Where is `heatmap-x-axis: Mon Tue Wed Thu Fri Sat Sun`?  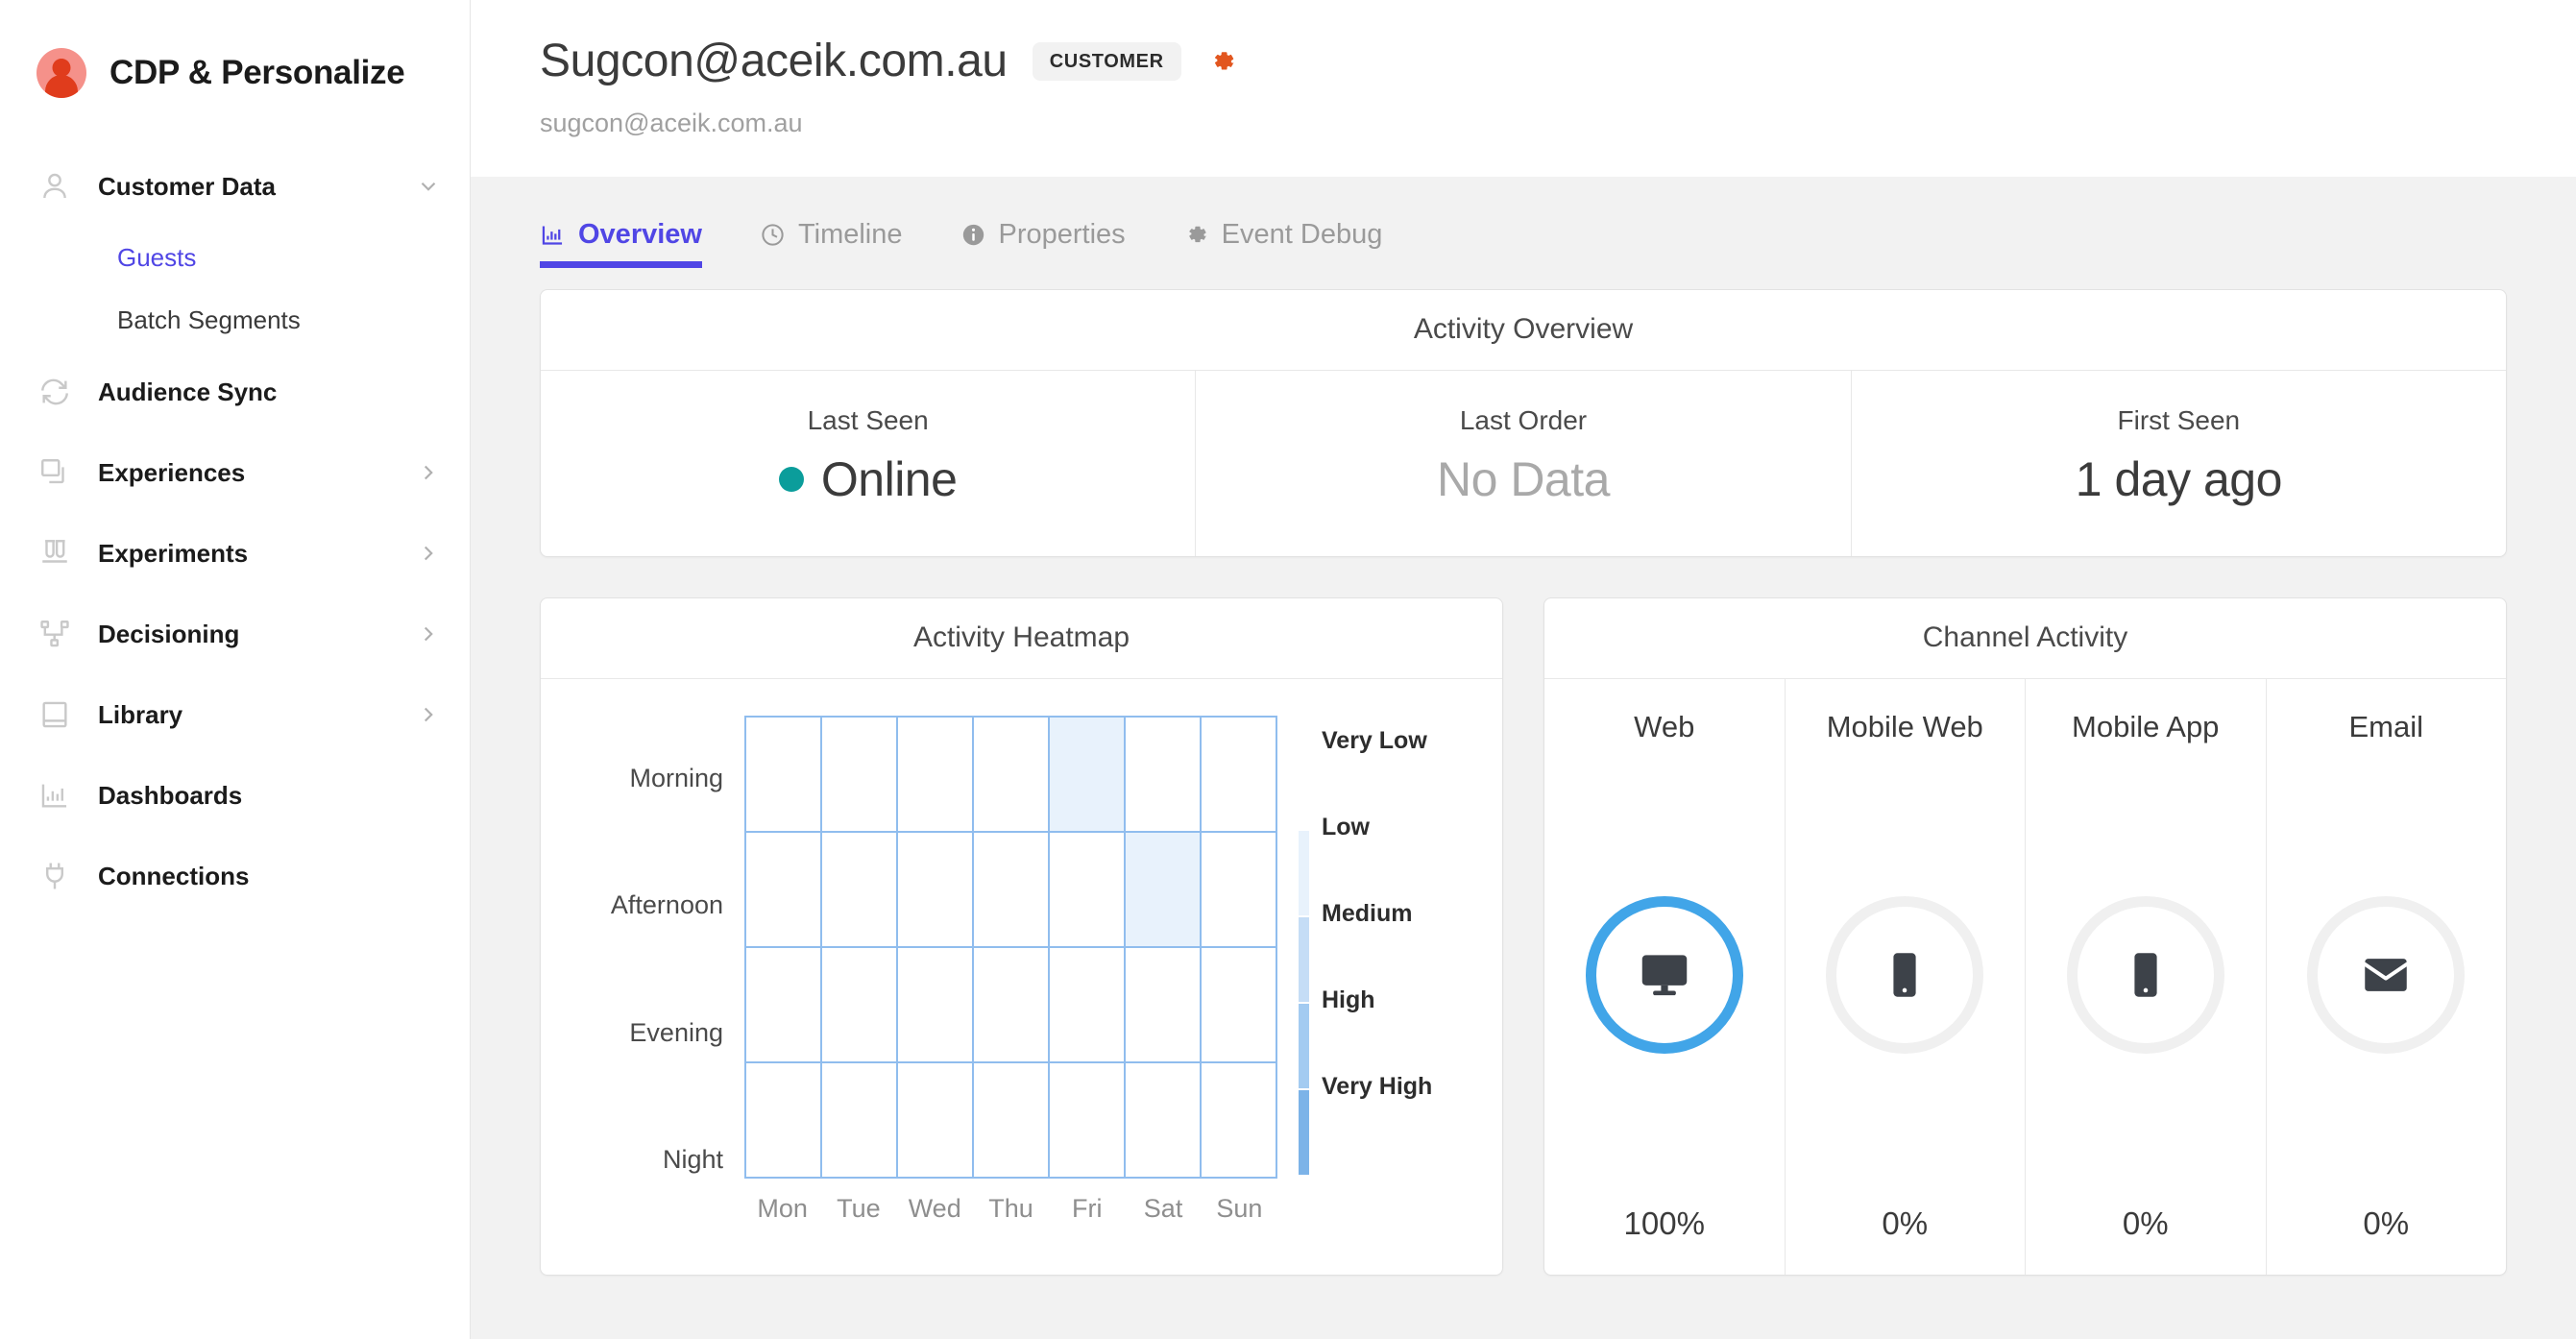
heatmap-x-axis: Mon Tue Wed Thu Fri Sat Sun is located at coordinates (1011, 1209).